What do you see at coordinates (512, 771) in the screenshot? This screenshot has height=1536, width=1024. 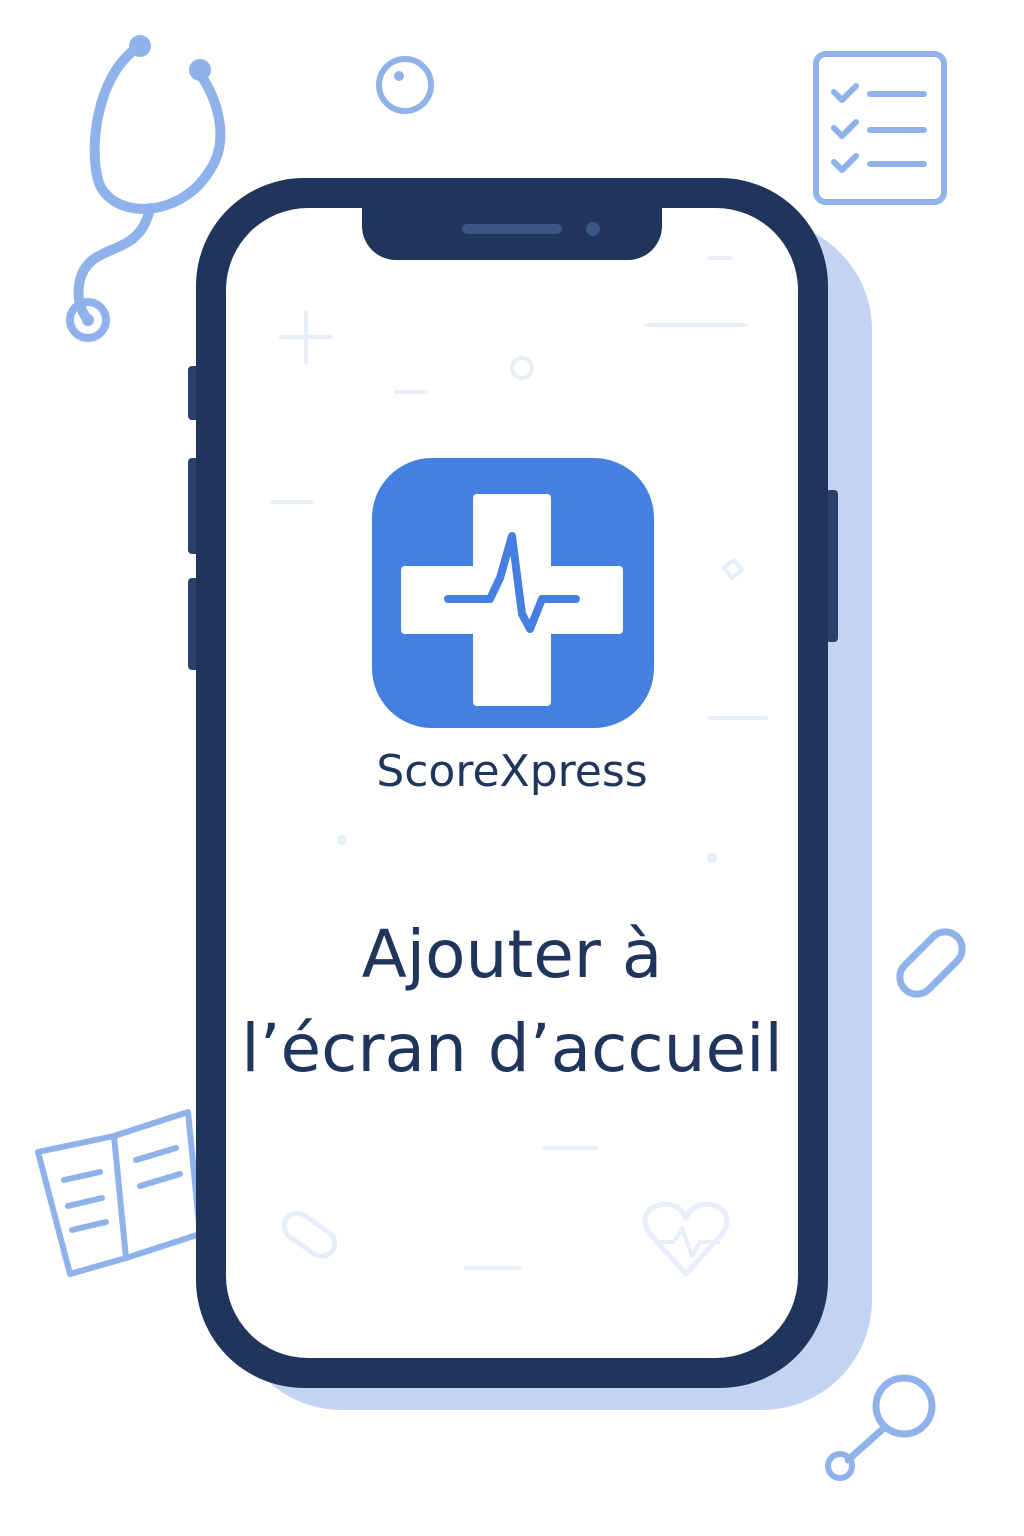 I see `app-name: ScoreXpress` at bounding box center [512, 771].